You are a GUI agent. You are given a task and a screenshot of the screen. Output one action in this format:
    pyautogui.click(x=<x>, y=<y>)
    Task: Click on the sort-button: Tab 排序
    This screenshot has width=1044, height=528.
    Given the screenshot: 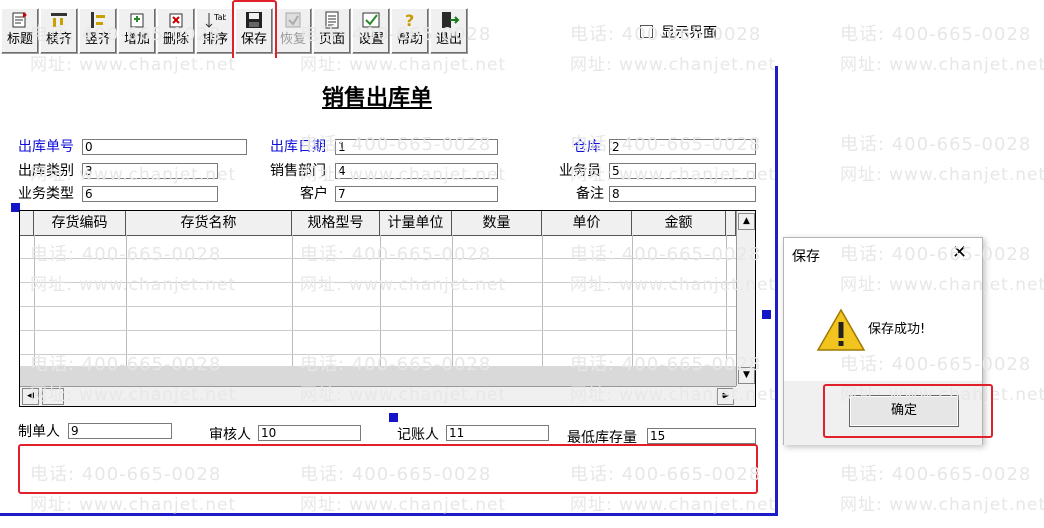 What is the action you would take?
    pyautogui.click(x=215, y=31)
    